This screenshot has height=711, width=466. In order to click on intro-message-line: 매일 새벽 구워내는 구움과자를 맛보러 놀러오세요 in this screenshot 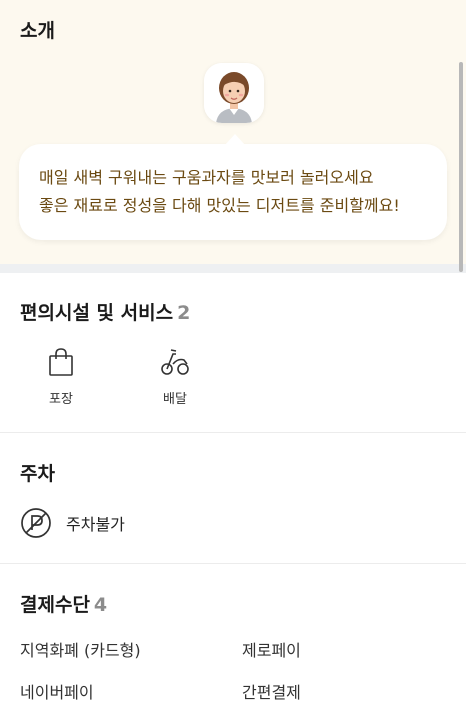, I will do `click(206, 177)`.